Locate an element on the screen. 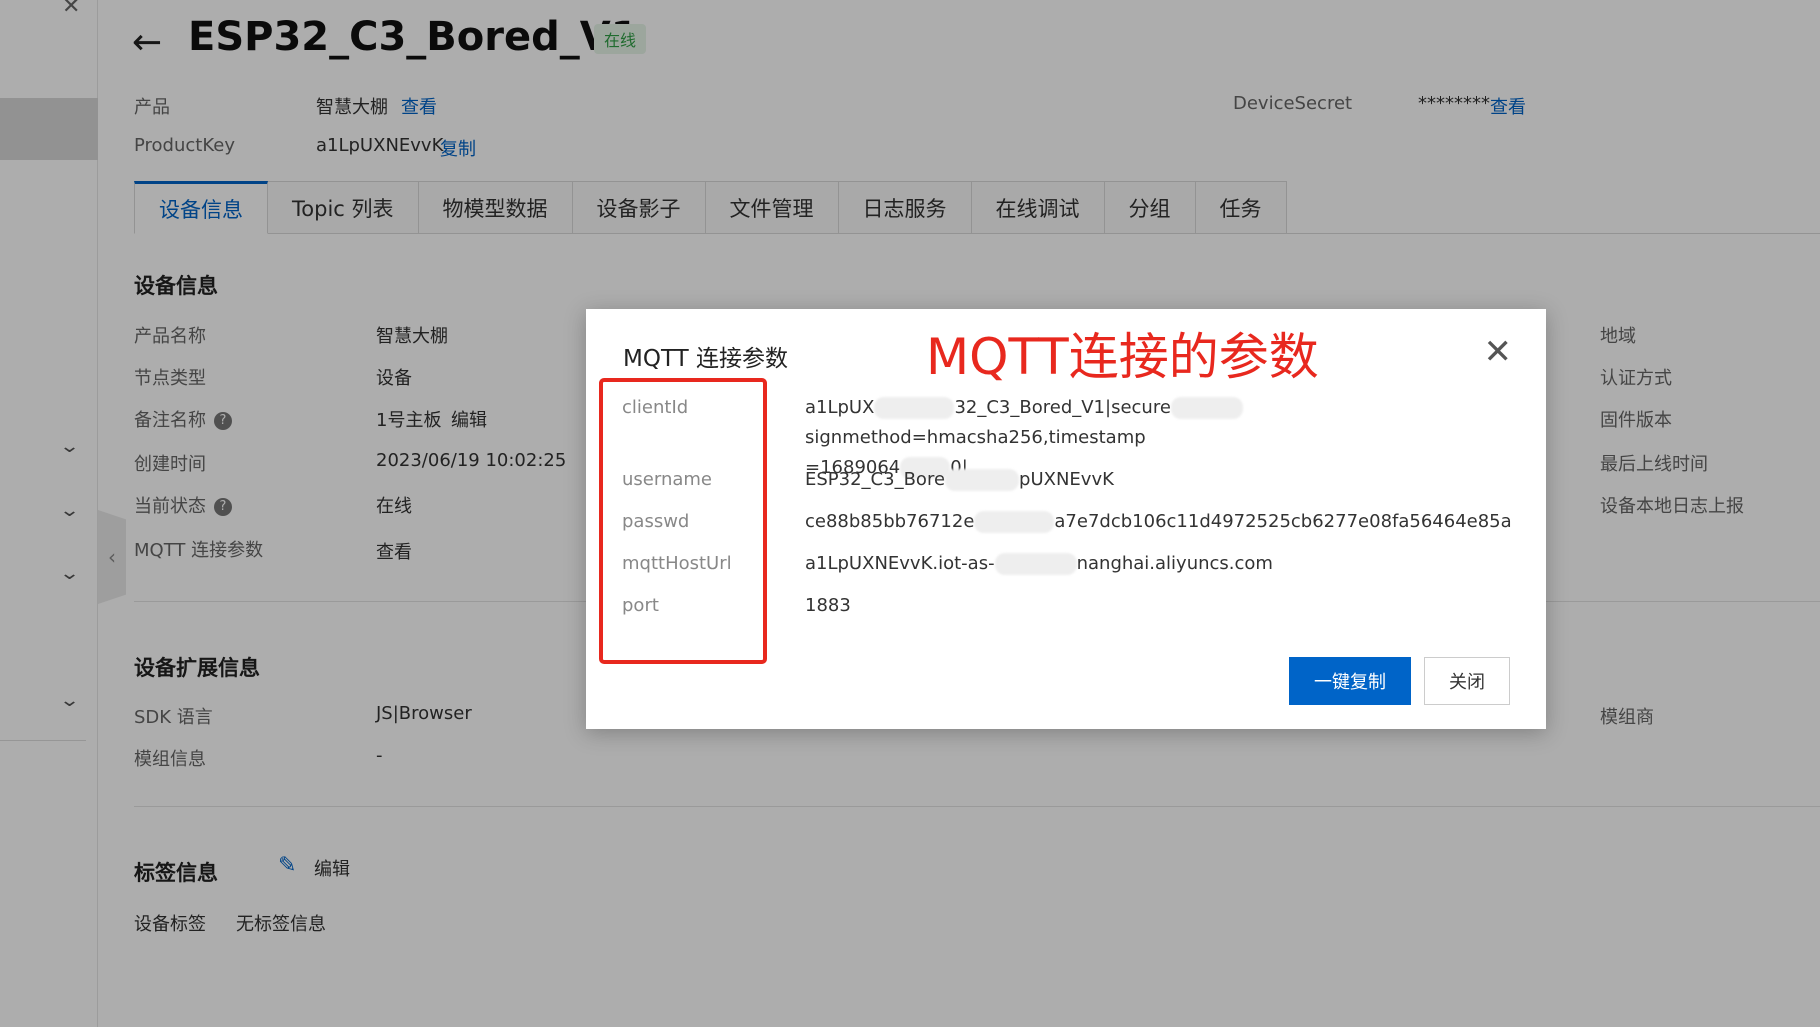 This screenshot has height=1027, width=1820. close-button: 关闭 is located at coordinates (1467, 681).